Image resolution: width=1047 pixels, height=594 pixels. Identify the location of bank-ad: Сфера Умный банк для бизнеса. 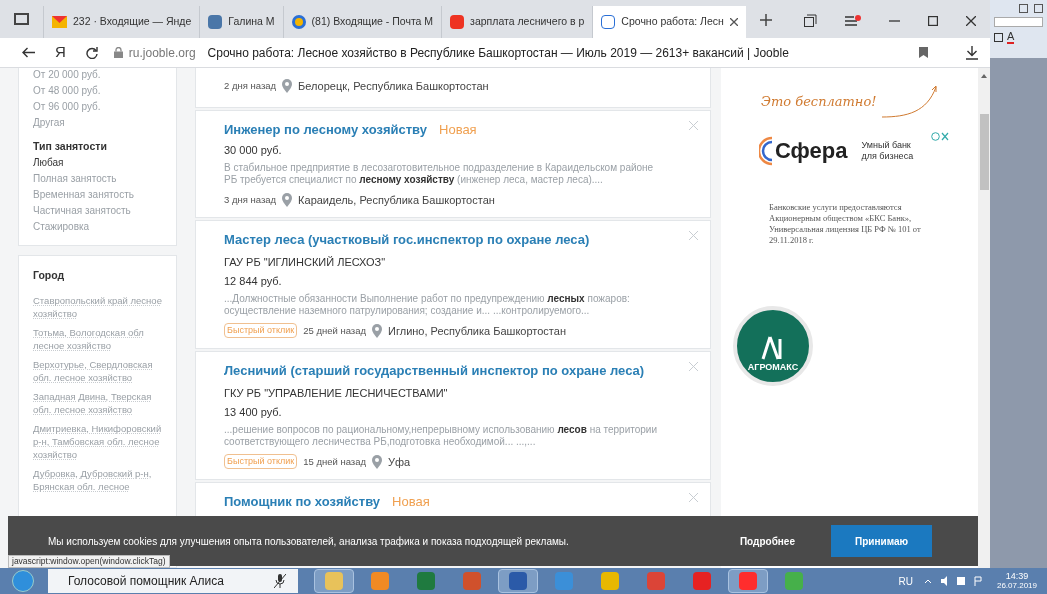
(854, 151).